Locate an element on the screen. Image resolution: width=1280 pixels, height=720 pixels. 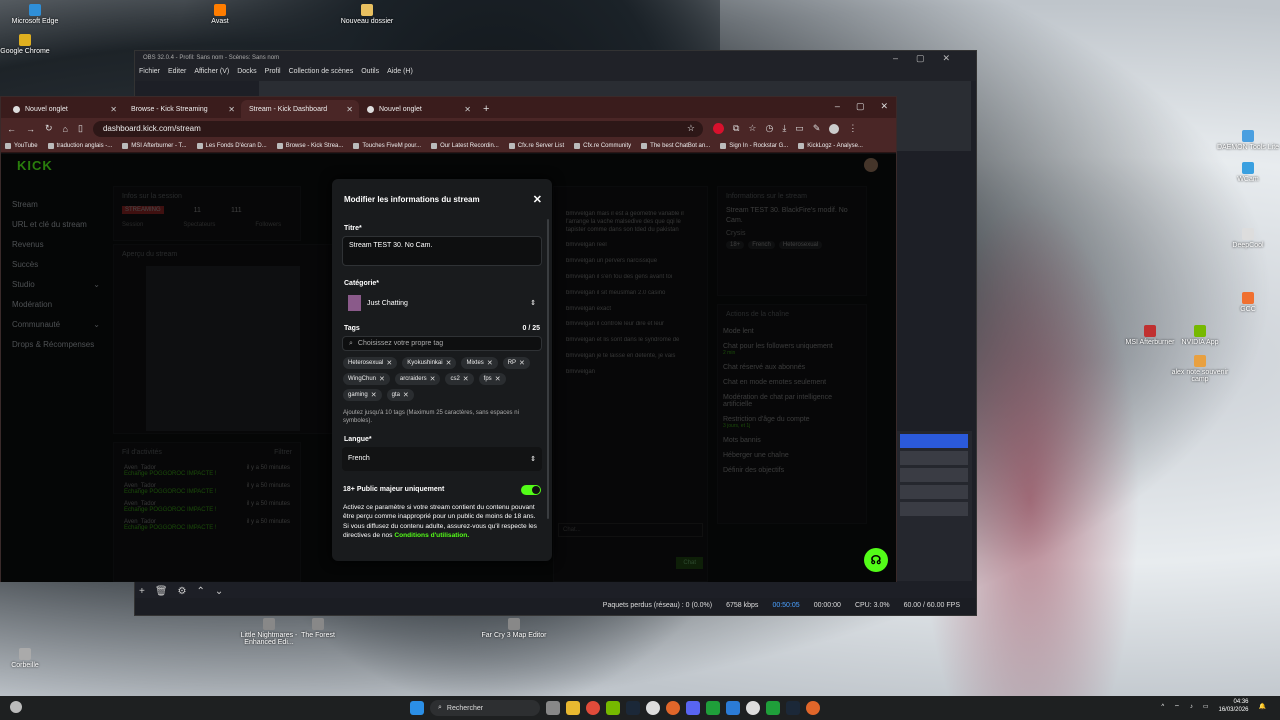
github-icon is located at coordinates (753, 708).